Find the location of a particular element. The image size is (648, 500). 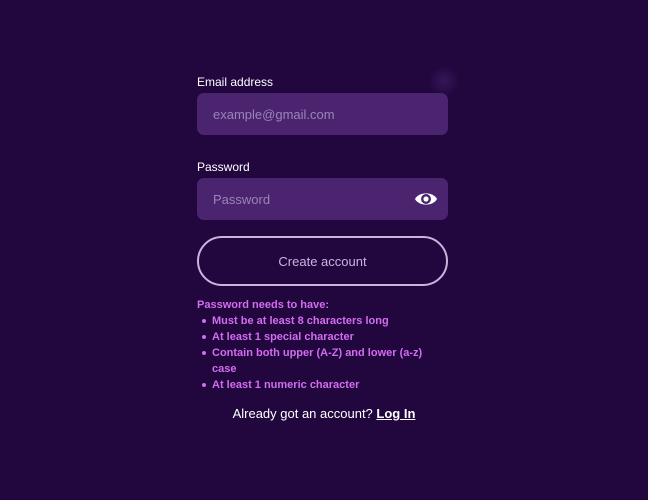

requirement-item: Must be at least 8 characters long is located at coordinates (314, 321).